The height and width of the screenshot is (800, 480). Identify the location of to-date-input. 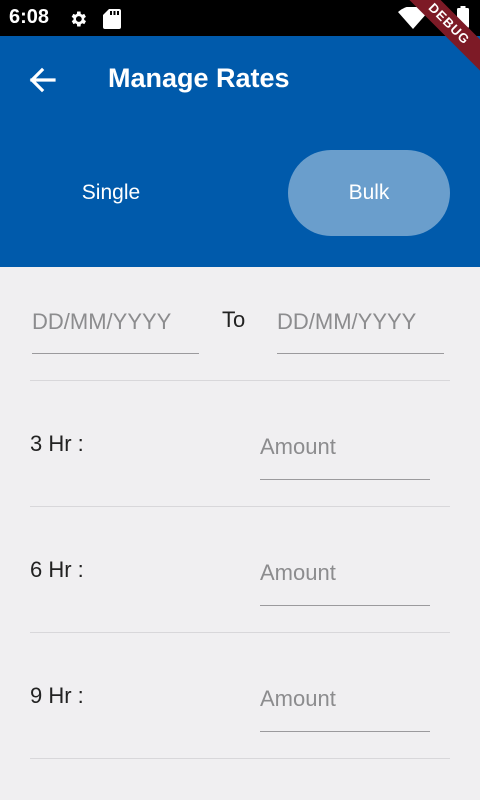
(360, 328).